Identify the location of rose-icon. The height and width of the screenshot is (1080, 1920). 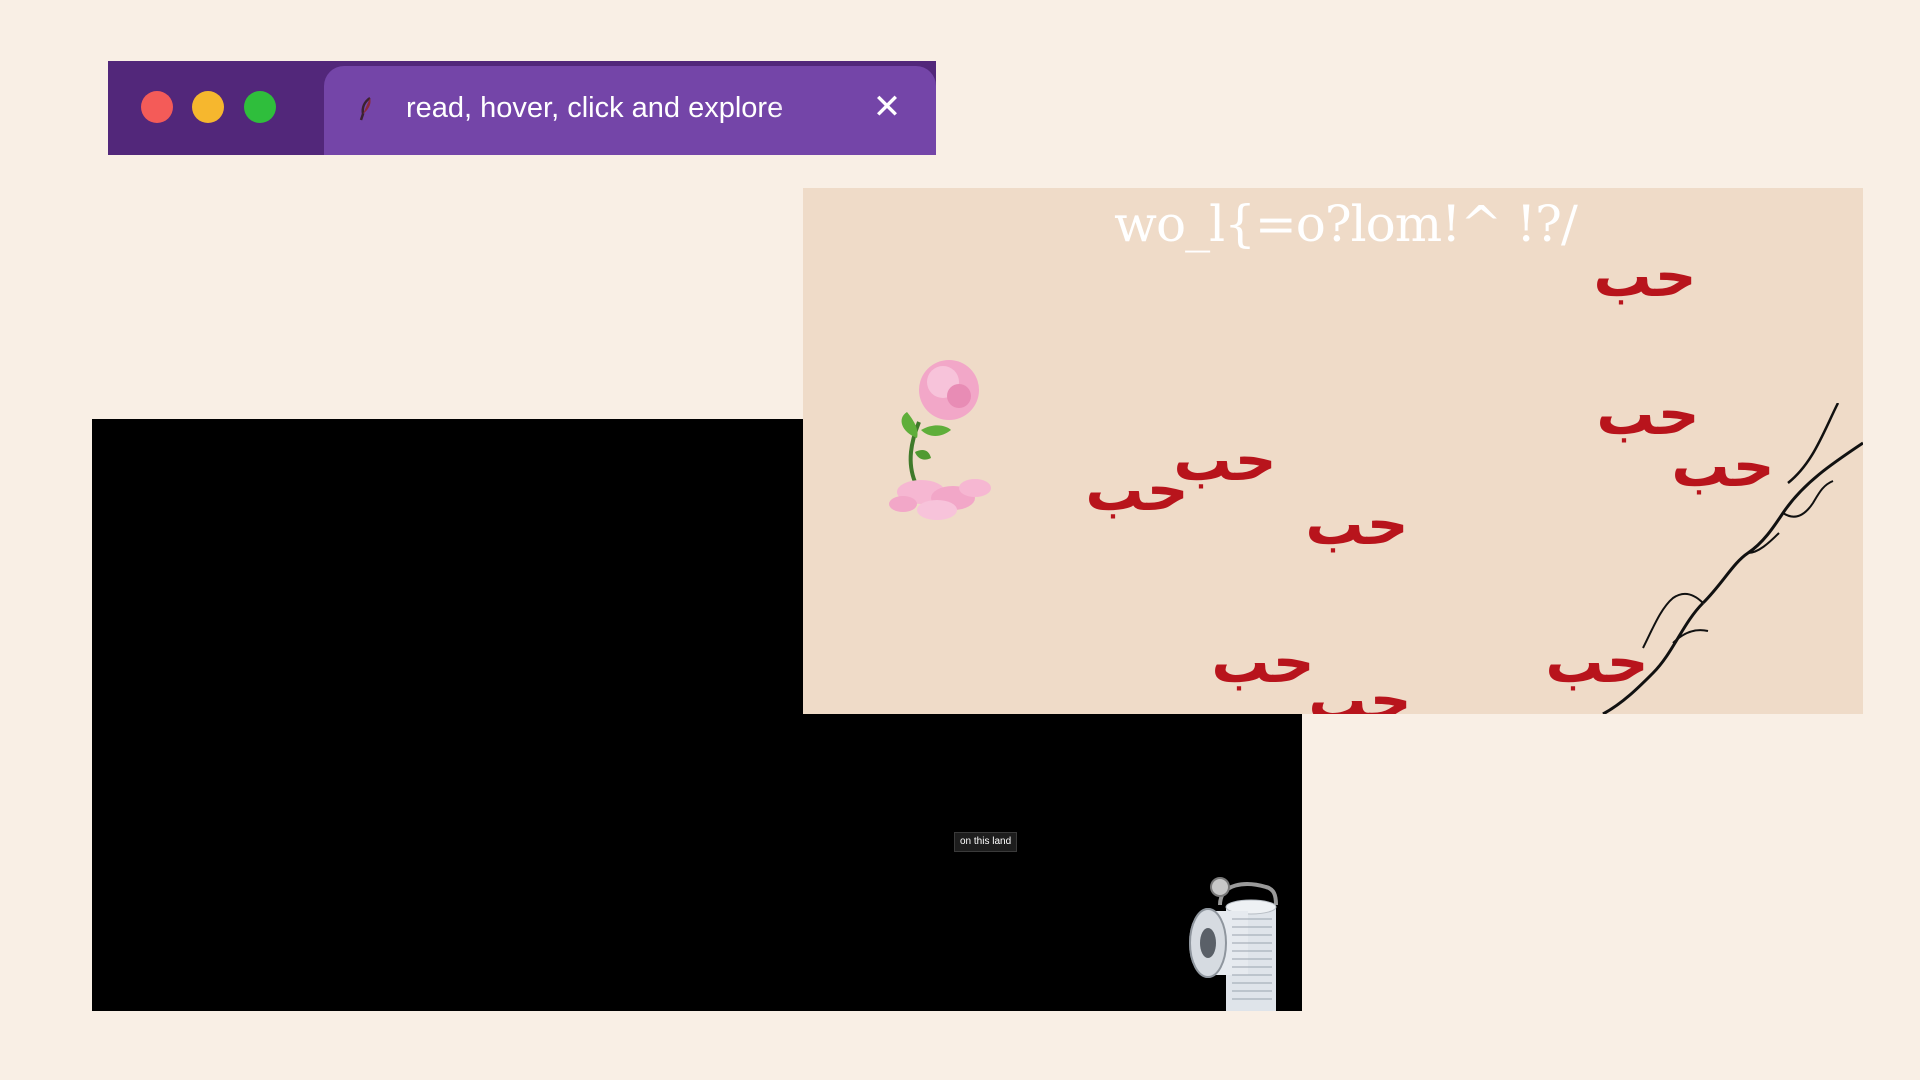
(937, 438).